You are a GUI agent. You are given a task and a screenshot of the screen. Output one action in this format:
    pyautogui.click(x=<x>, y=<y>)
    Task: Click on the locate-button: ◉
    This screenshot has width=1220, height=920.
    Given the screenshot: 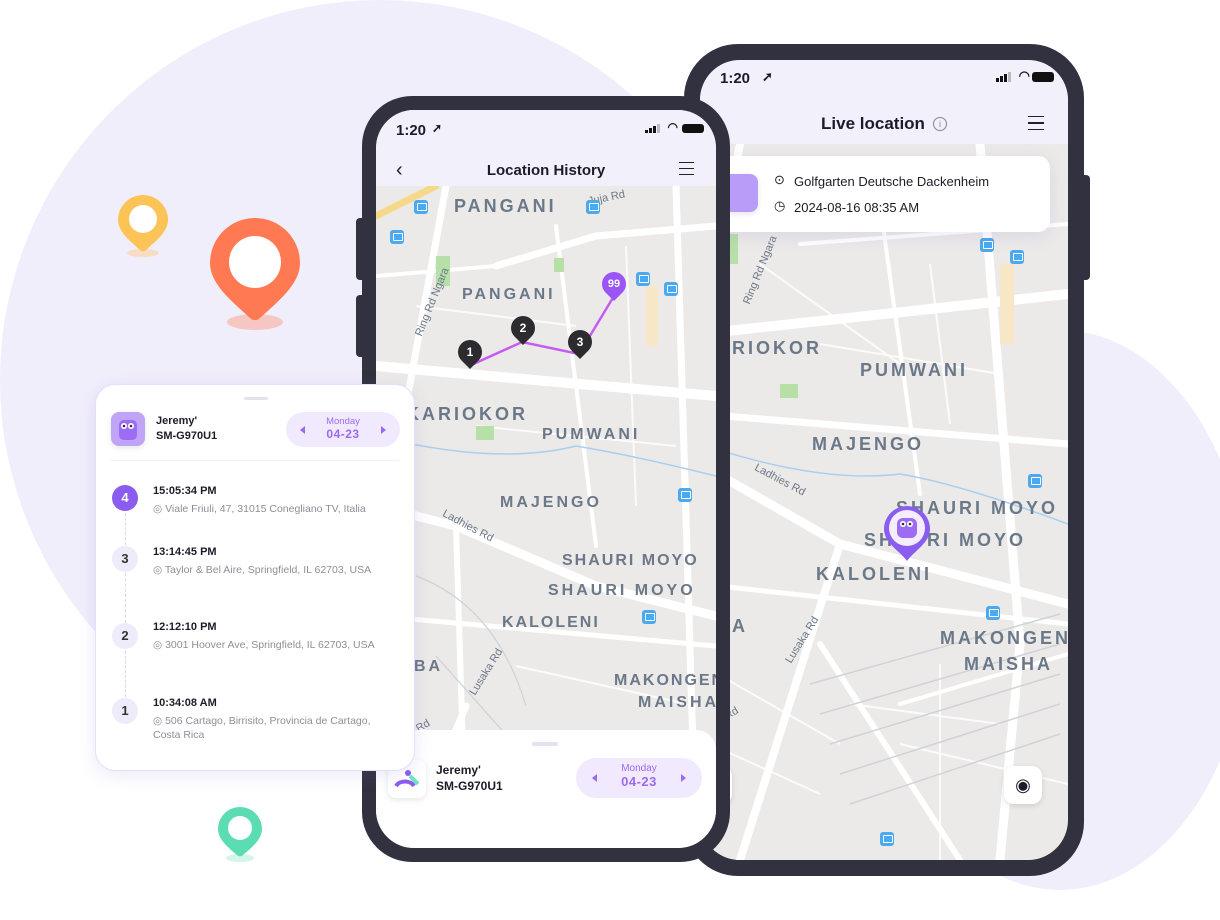 What is the action you would take?
    pyautogui.click(x=1023, y=785)
    